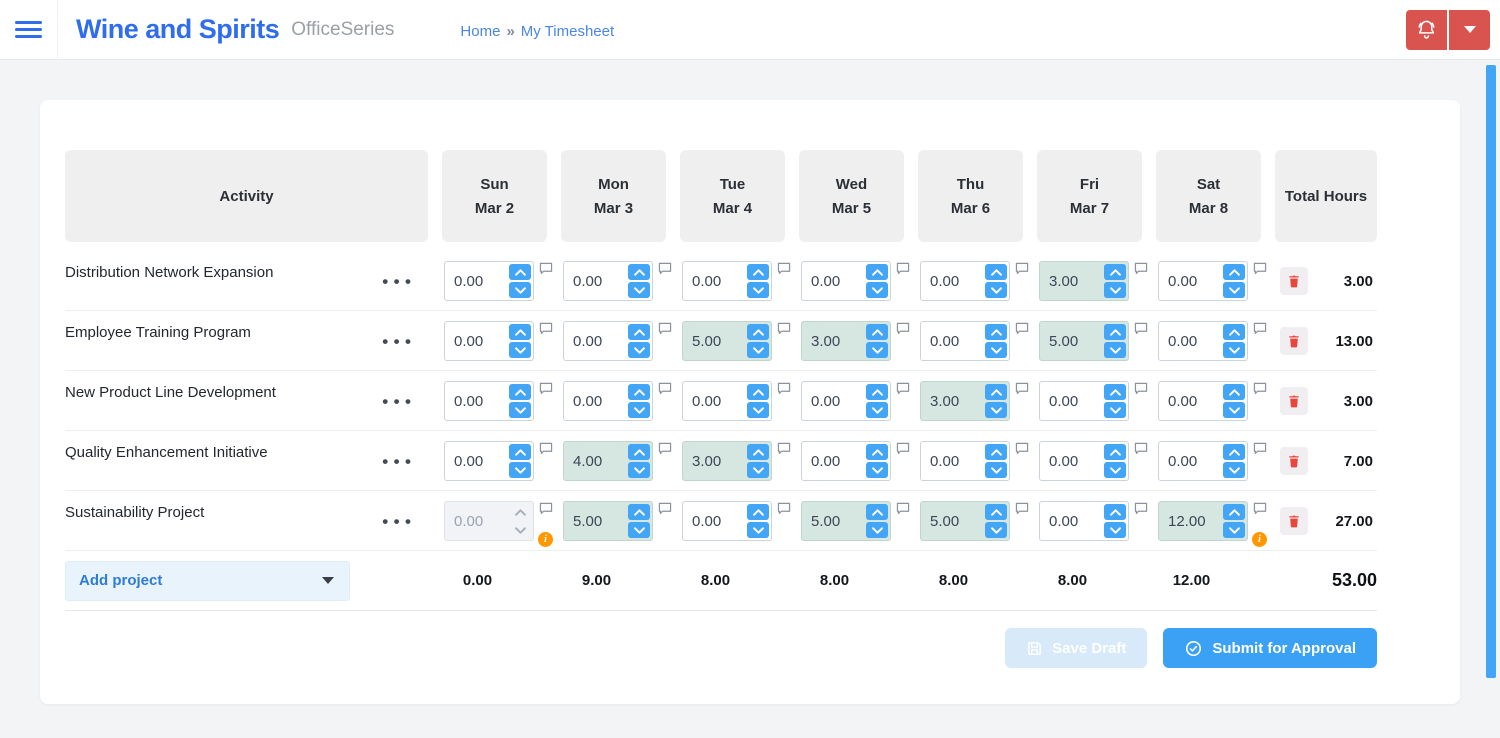 The image size is (1500, 738). I want to click on account-menu-button, so click(1469, 29).